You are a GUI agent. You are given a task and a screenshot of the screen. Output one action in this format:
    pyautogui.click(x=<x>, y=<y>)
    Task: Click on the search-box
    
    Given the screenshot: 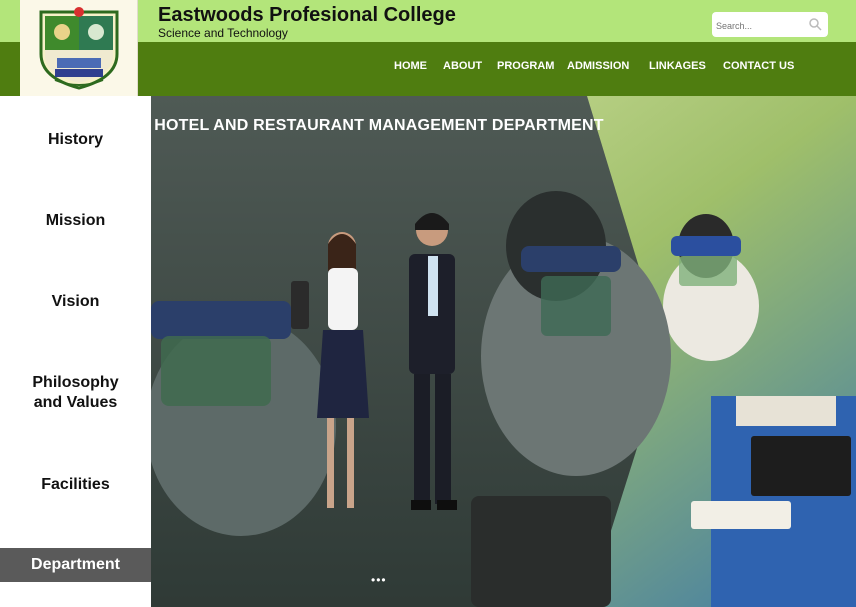 What is the action you would take?
    pyautogui.click(x=770, y=24)
    